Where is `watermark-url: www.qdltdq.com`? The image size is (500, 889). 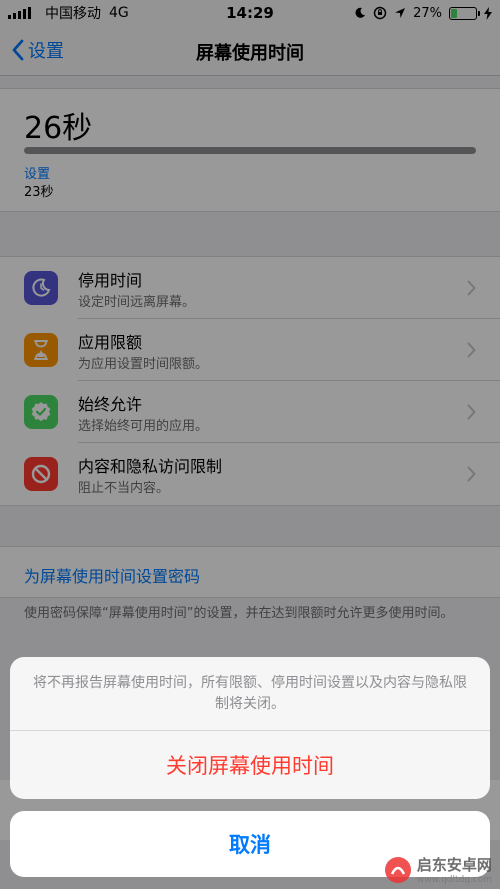 watermark-url: www.qdltdq.com is located at coordinates (454, 880).